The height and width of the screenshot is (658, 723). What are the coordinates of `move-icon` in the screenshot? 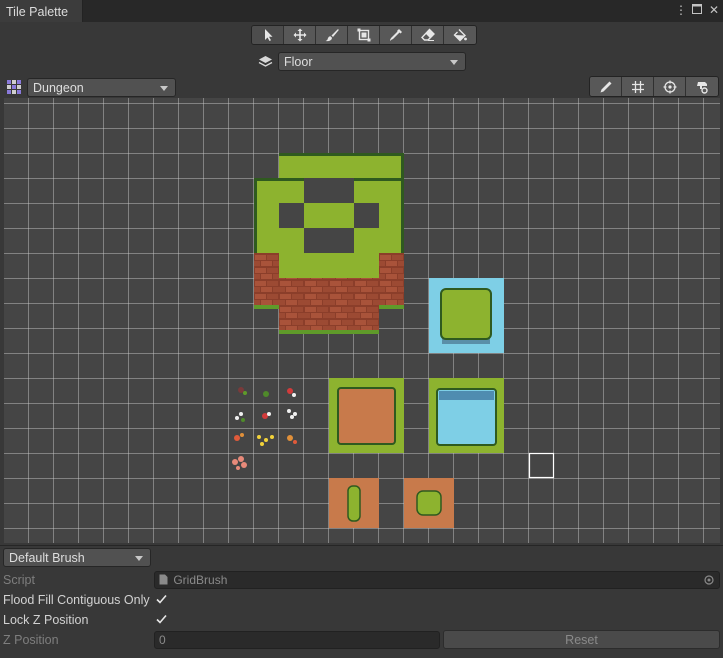 It's located at (299, 35).